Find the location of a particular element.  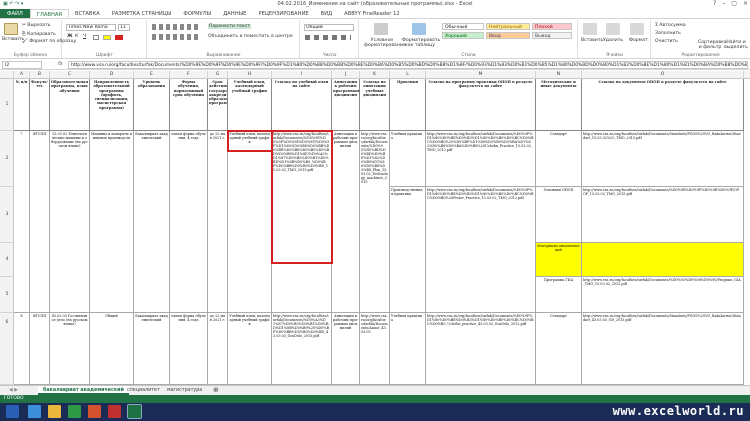

bold-button: Ж is located at coordinates (70, 36).